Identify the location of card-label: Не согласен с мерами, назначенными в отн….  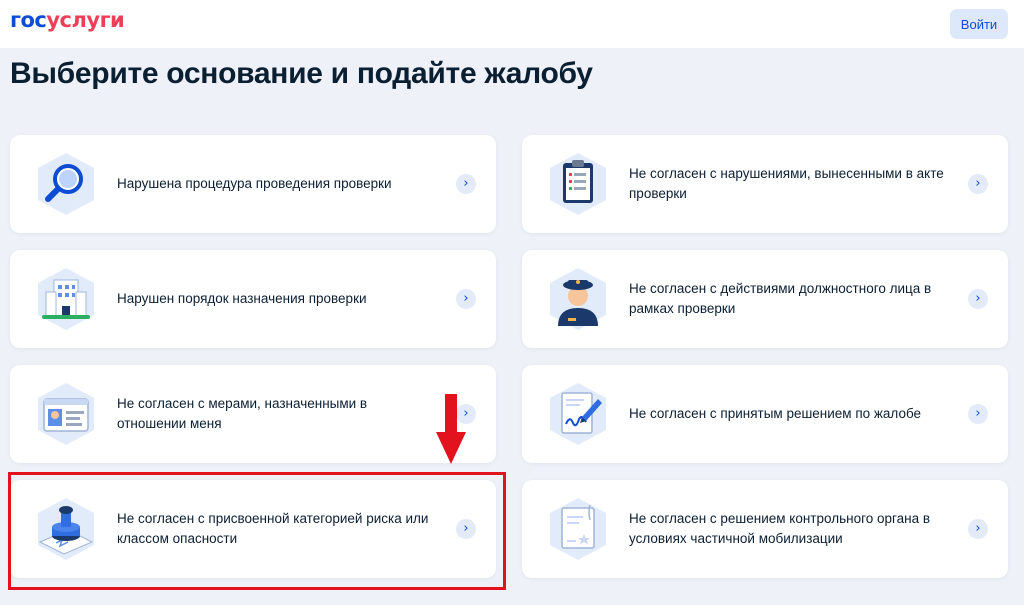
(242, 413).